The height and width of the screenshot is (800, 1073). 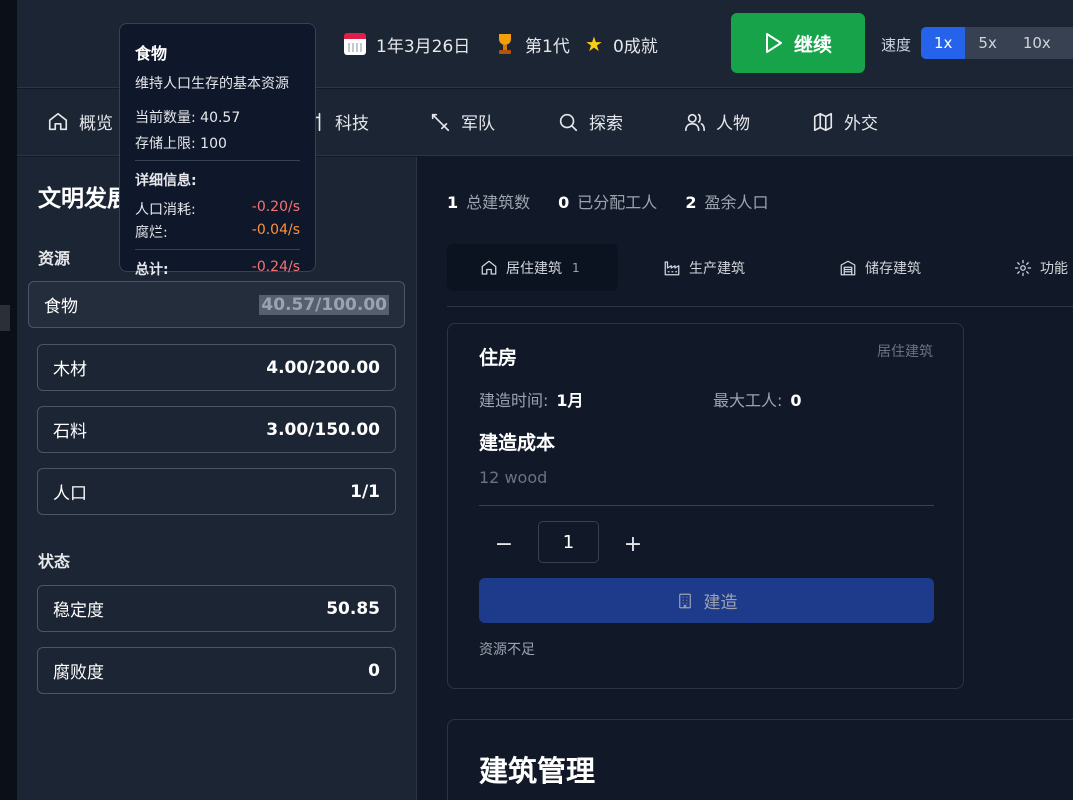 I want to click on resources-heading: 资源, so click(x=54, y=258).